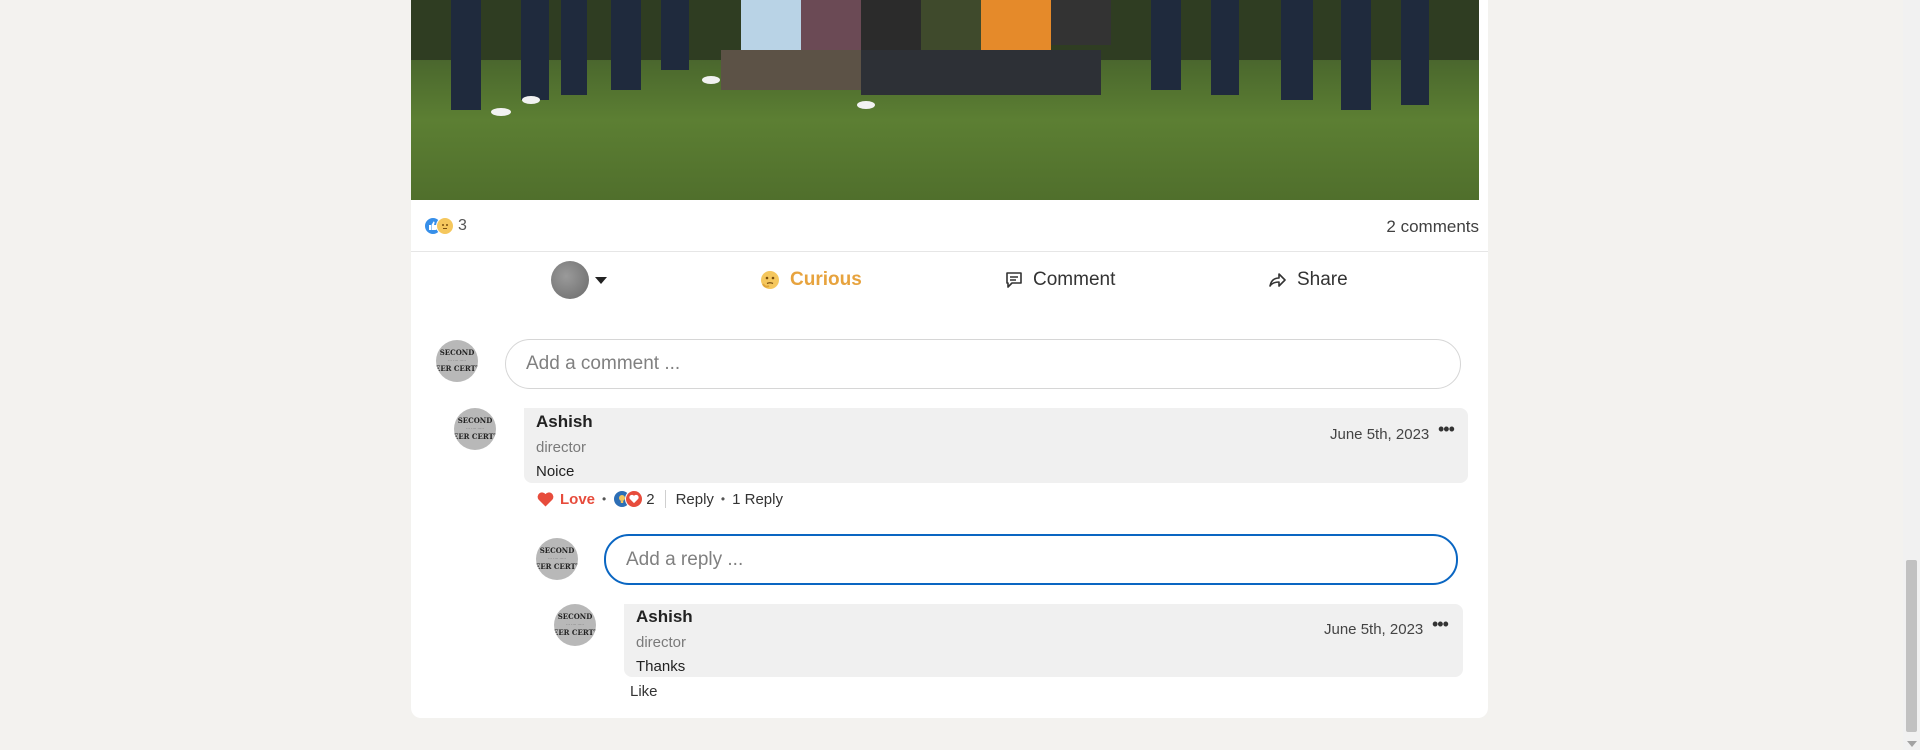 This screenshot has height=750, width=1920. What do you see at coordinates (661, 642) in the screenshot?
I see `reply-author-headline: director` at bounding box center [661, 642].